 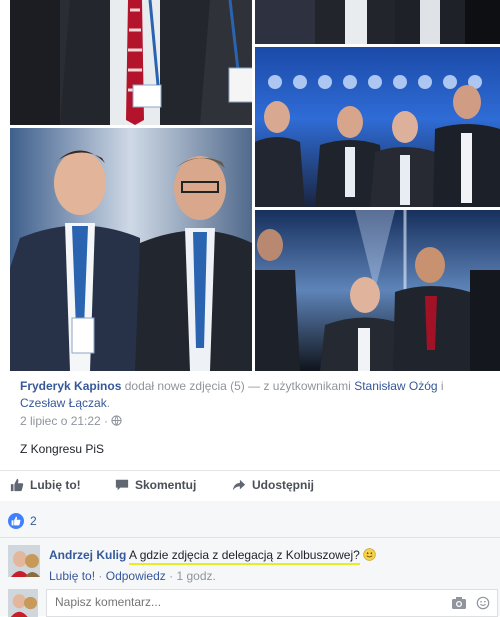 I want to click on like-button: Lubię to!, so click(x=45, y=485).